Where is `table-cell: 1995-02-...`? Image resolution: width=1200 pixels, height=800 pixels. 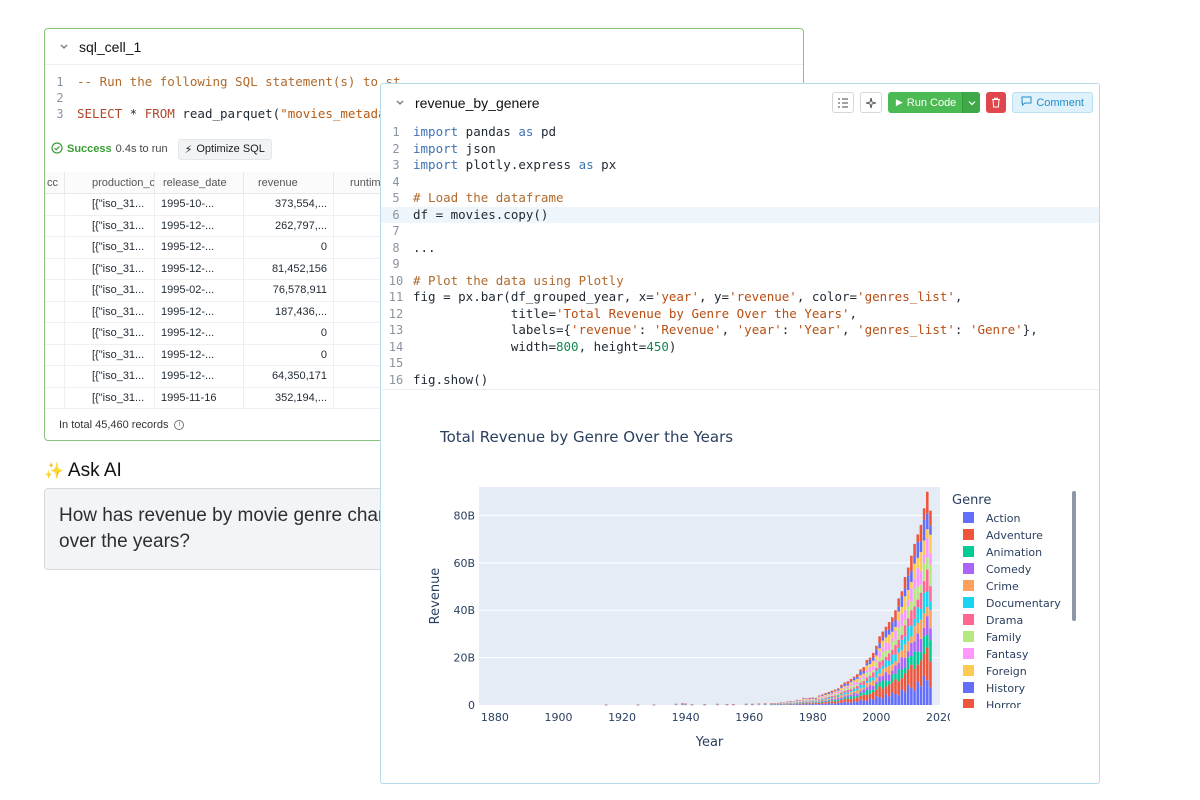
table-cell: 1995-02-... is located at coordinates (199, 290).